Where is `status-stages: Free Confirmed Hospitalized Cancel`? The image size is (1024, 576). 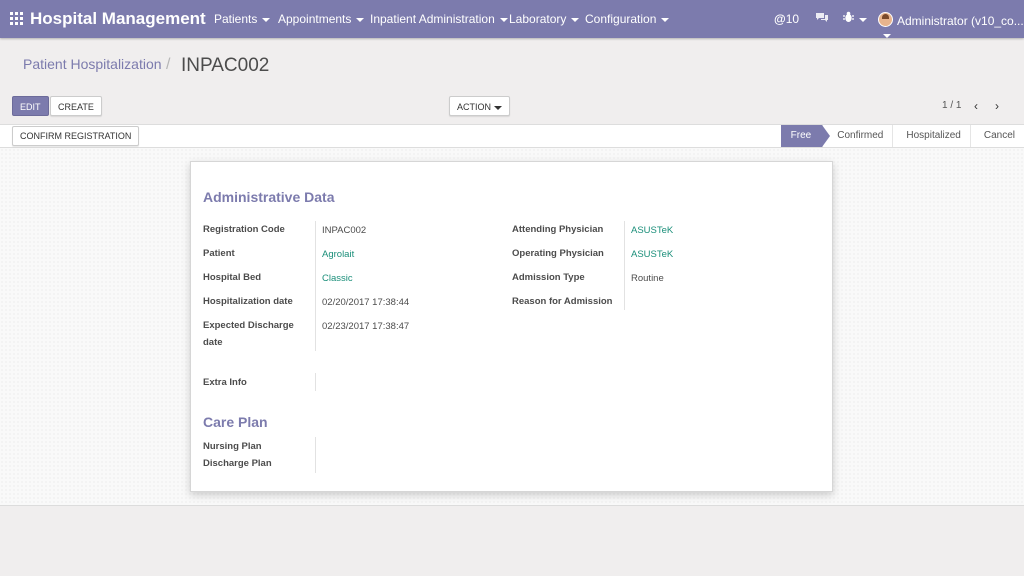
status-stages: Free Confirmed Hospitalized Cancel is located at coordinates (902, 136).